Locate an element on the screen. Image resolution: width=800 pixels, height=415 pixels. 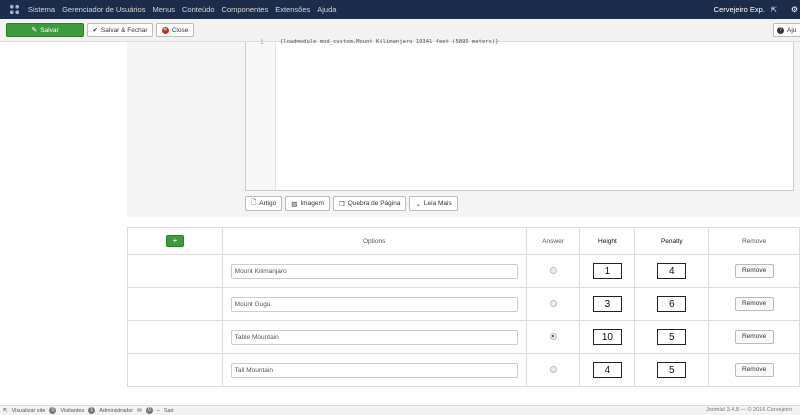
file-add-icon: 🗋 is located at coordinates (254, 202).